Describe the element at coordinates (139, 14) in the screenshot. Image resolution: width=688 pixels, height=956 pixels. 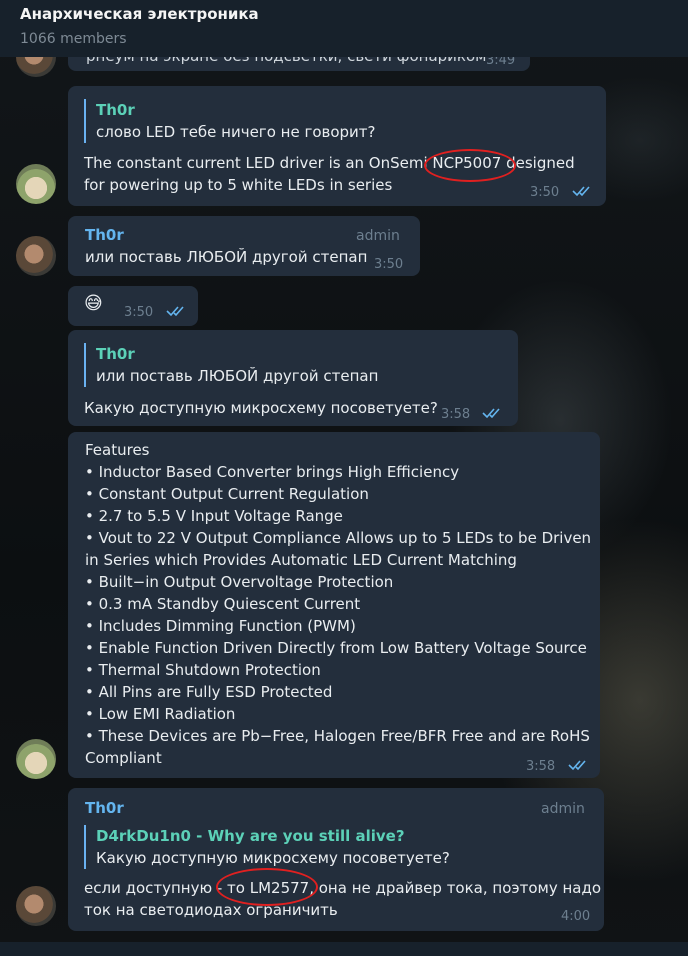
I see `chat-title: Анархическая электроника` at that location.